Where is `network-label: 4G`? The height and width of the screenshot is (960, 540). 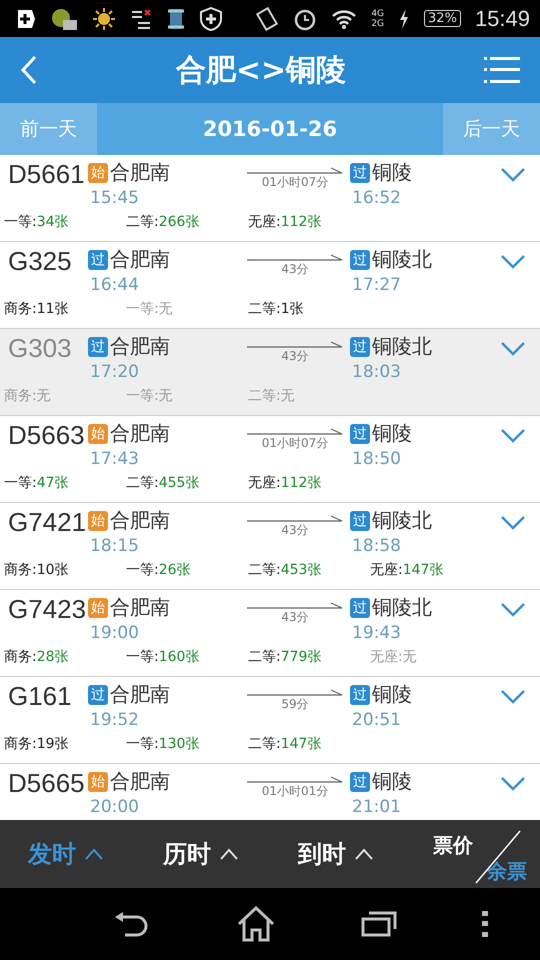
network-label: 4G is located at coordinates (377, 13).